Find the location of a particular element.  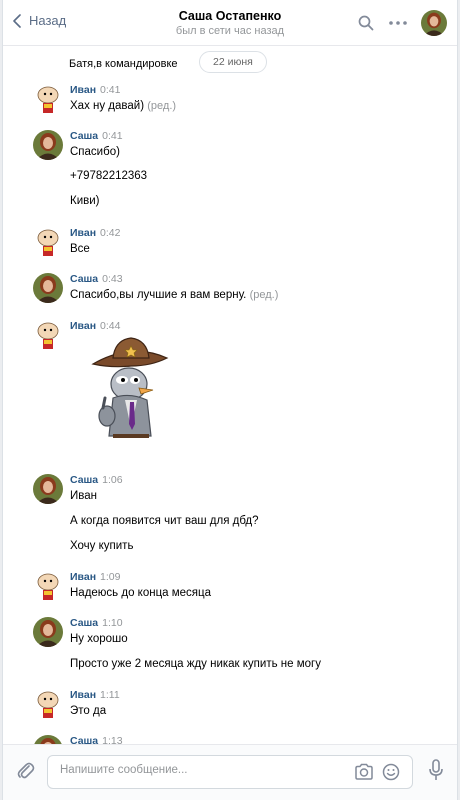

chevron-left-icon is located at coordinates (17, 20).